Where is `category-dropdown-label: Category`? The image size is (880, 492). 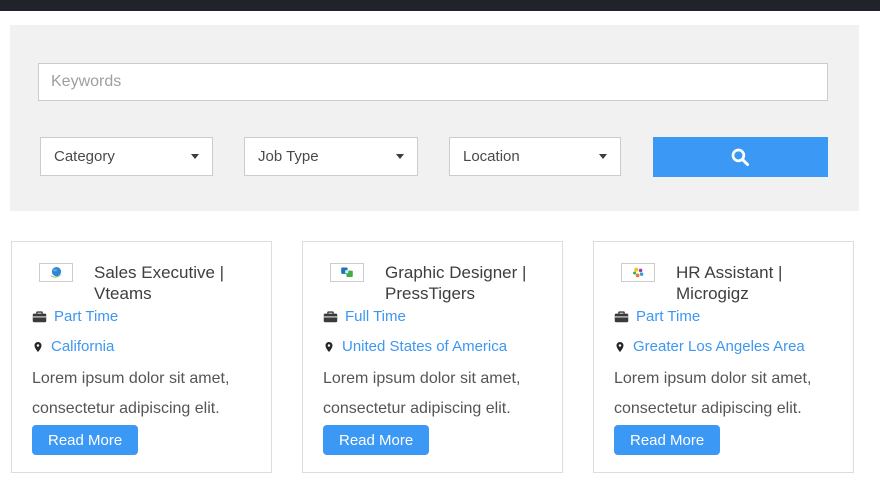
category-dropdown-label: Category is located at coordinates (84, 156).